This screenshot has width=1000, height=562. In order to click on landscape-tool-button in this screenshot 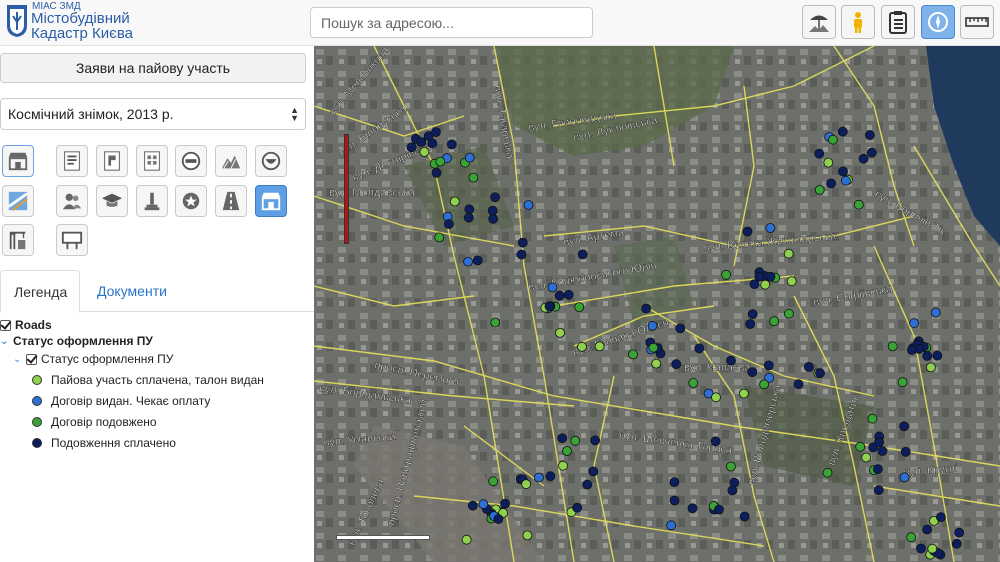, I will do `click(819, 22)`.